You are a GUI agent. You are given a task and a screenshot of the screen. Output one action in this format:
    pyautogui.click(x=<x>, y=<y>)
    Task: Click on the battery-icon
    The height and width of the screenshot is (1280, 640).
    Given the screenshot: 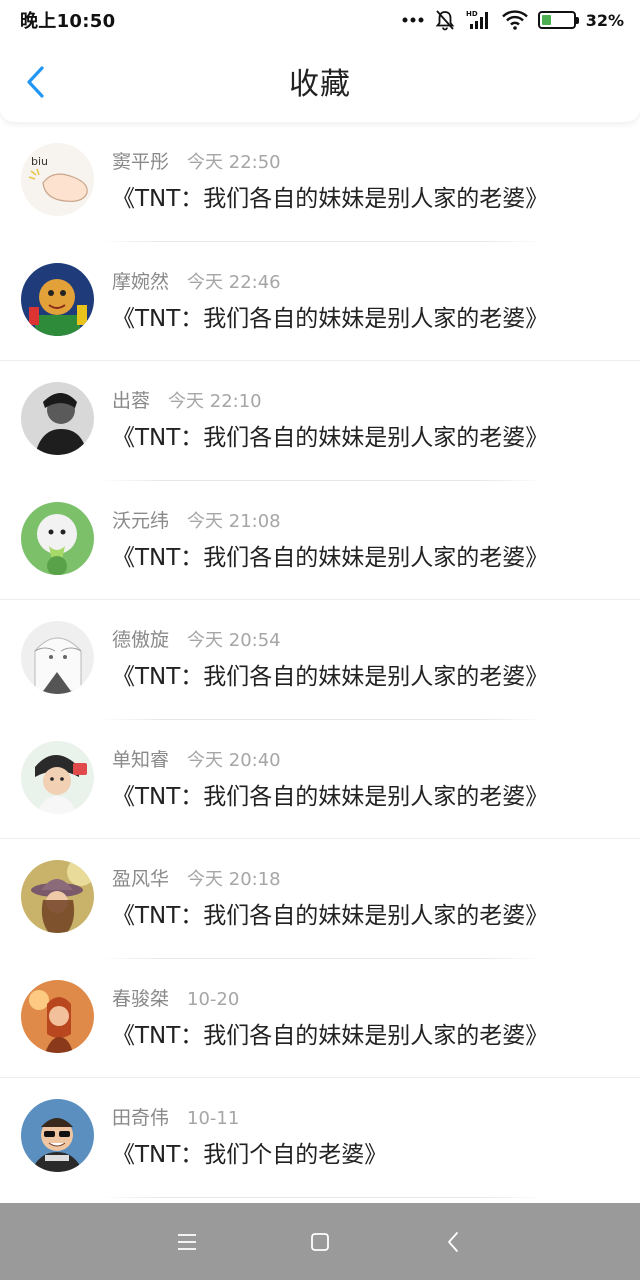 What is the action you would take?
    pyautogui.click(x=558, y=20)
    